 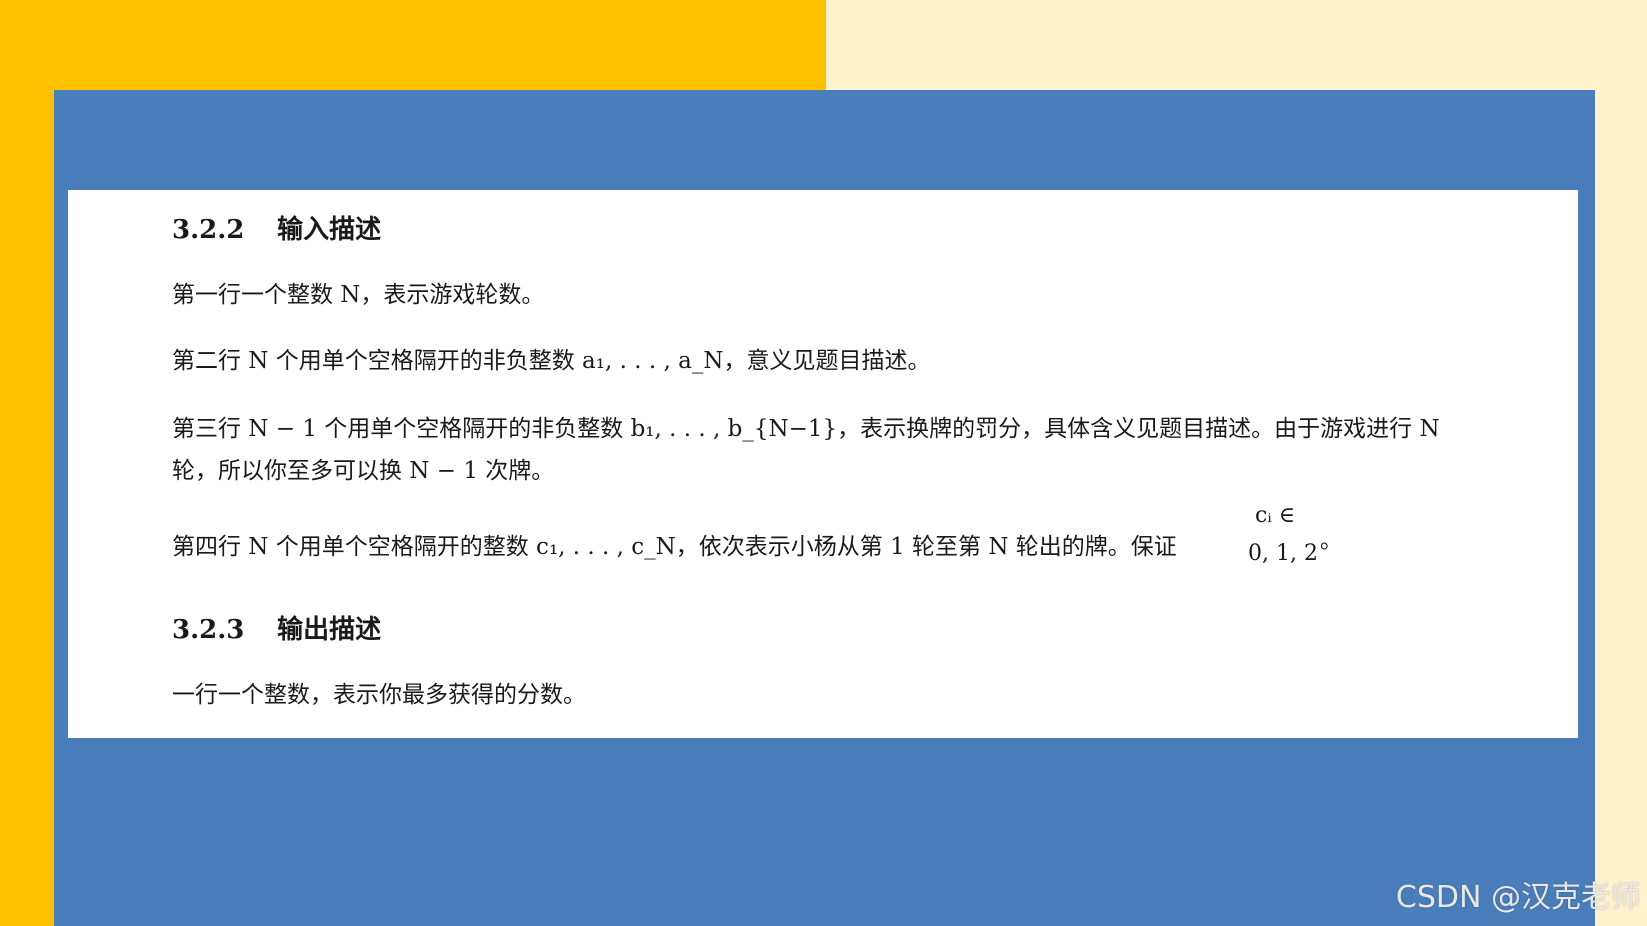 I want to click on input-line-3b: 轮，所以你至多可以换 N − 1 次牌。, so click(x=363, y=471).